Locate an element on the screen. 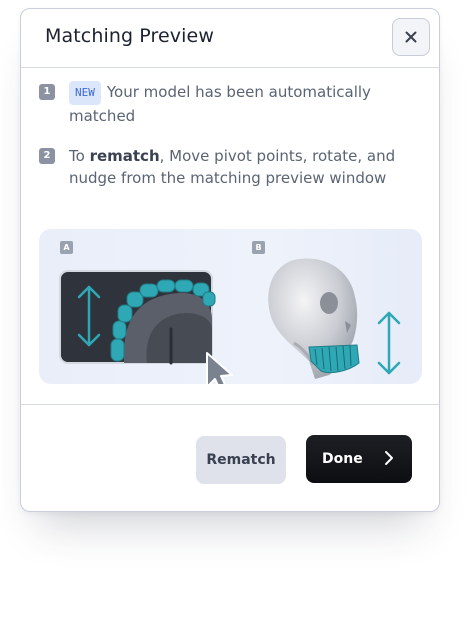  footer-divider is located at coordinates (230, 404).